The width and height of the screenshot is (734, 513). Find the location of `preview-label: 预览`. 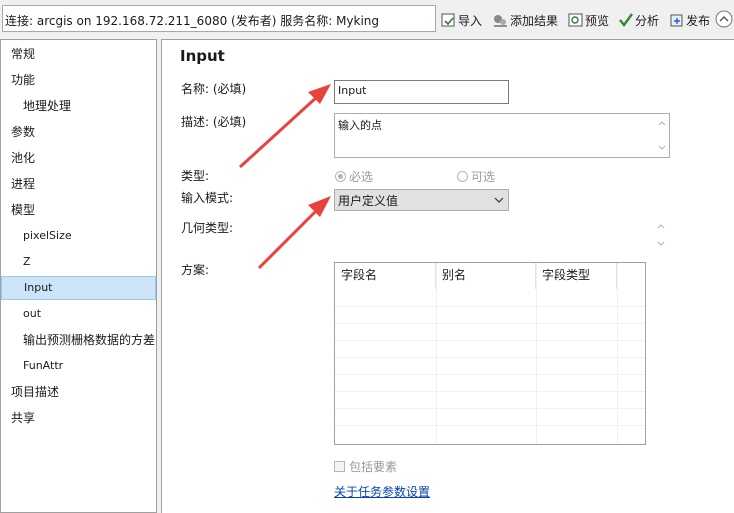

preview-label: 预览 is located at coordinates (597, 20).